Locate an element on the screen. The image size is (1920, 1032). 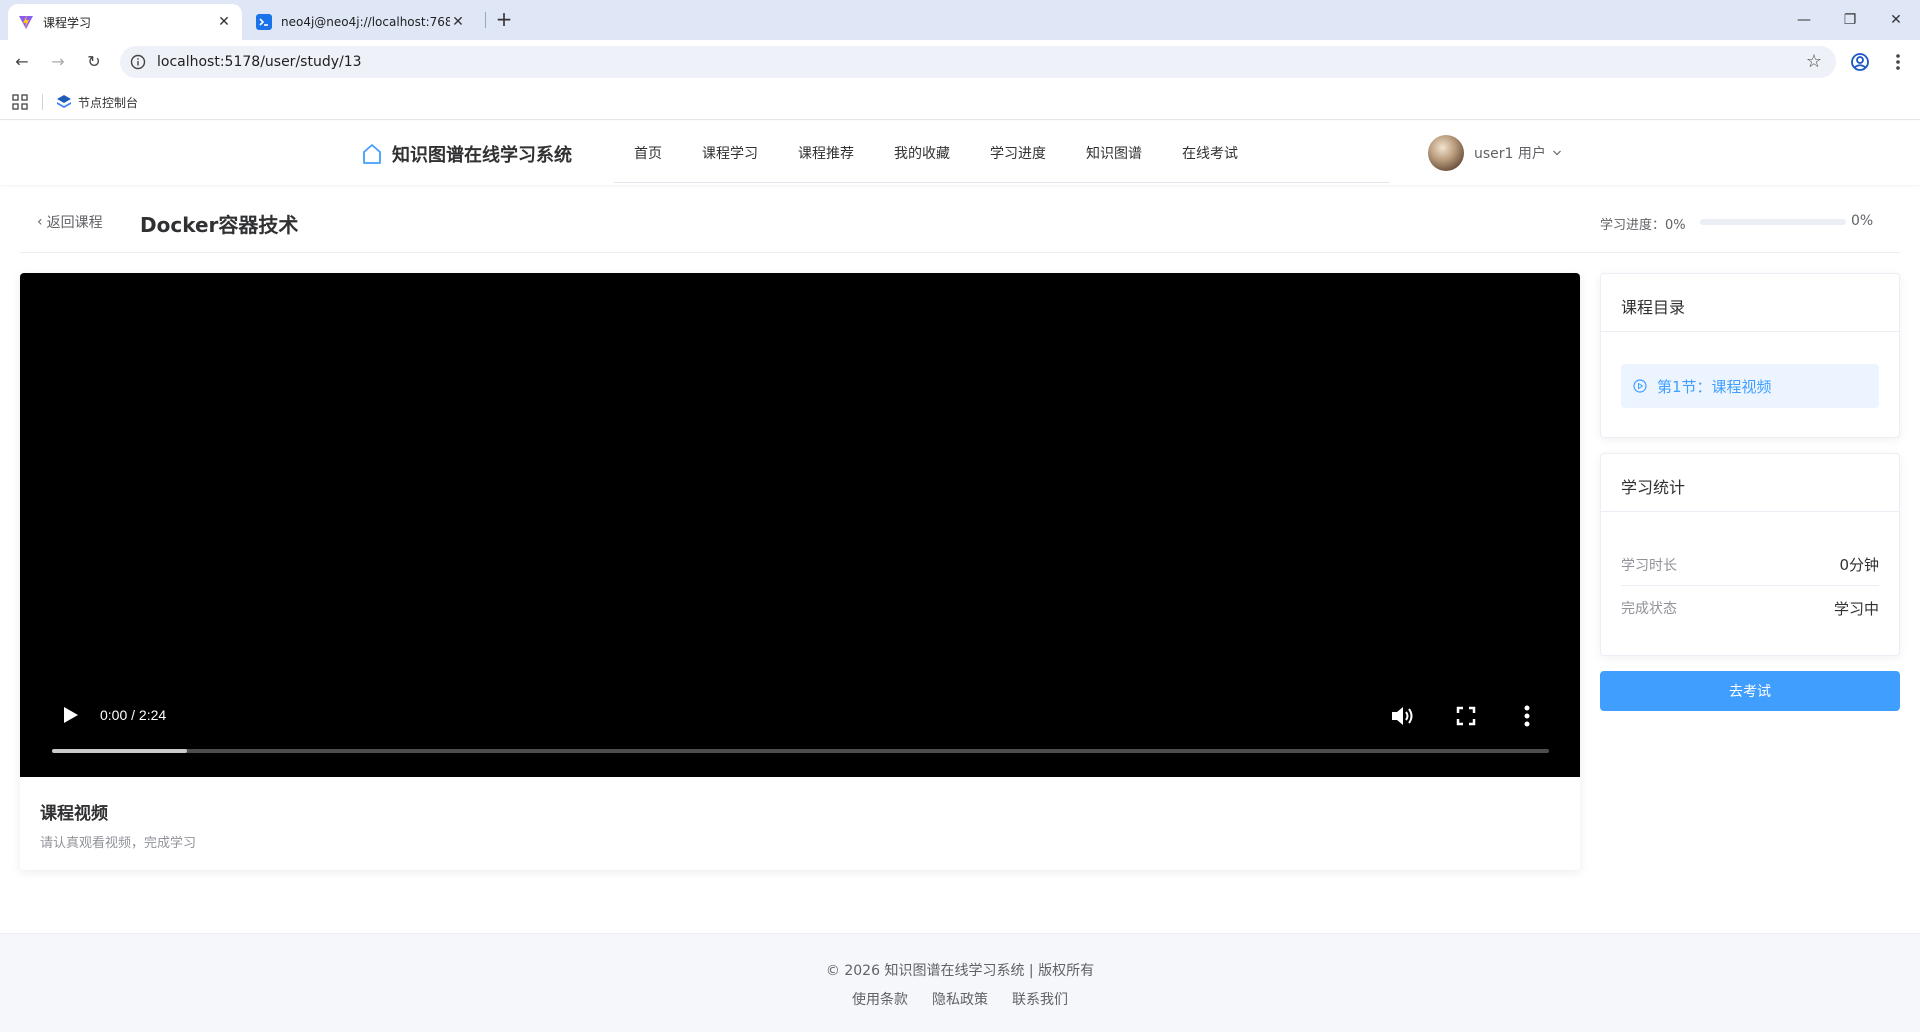
footer-links: 使用条款 隐私政策 联系我们 is located at coordinates (960, 999).